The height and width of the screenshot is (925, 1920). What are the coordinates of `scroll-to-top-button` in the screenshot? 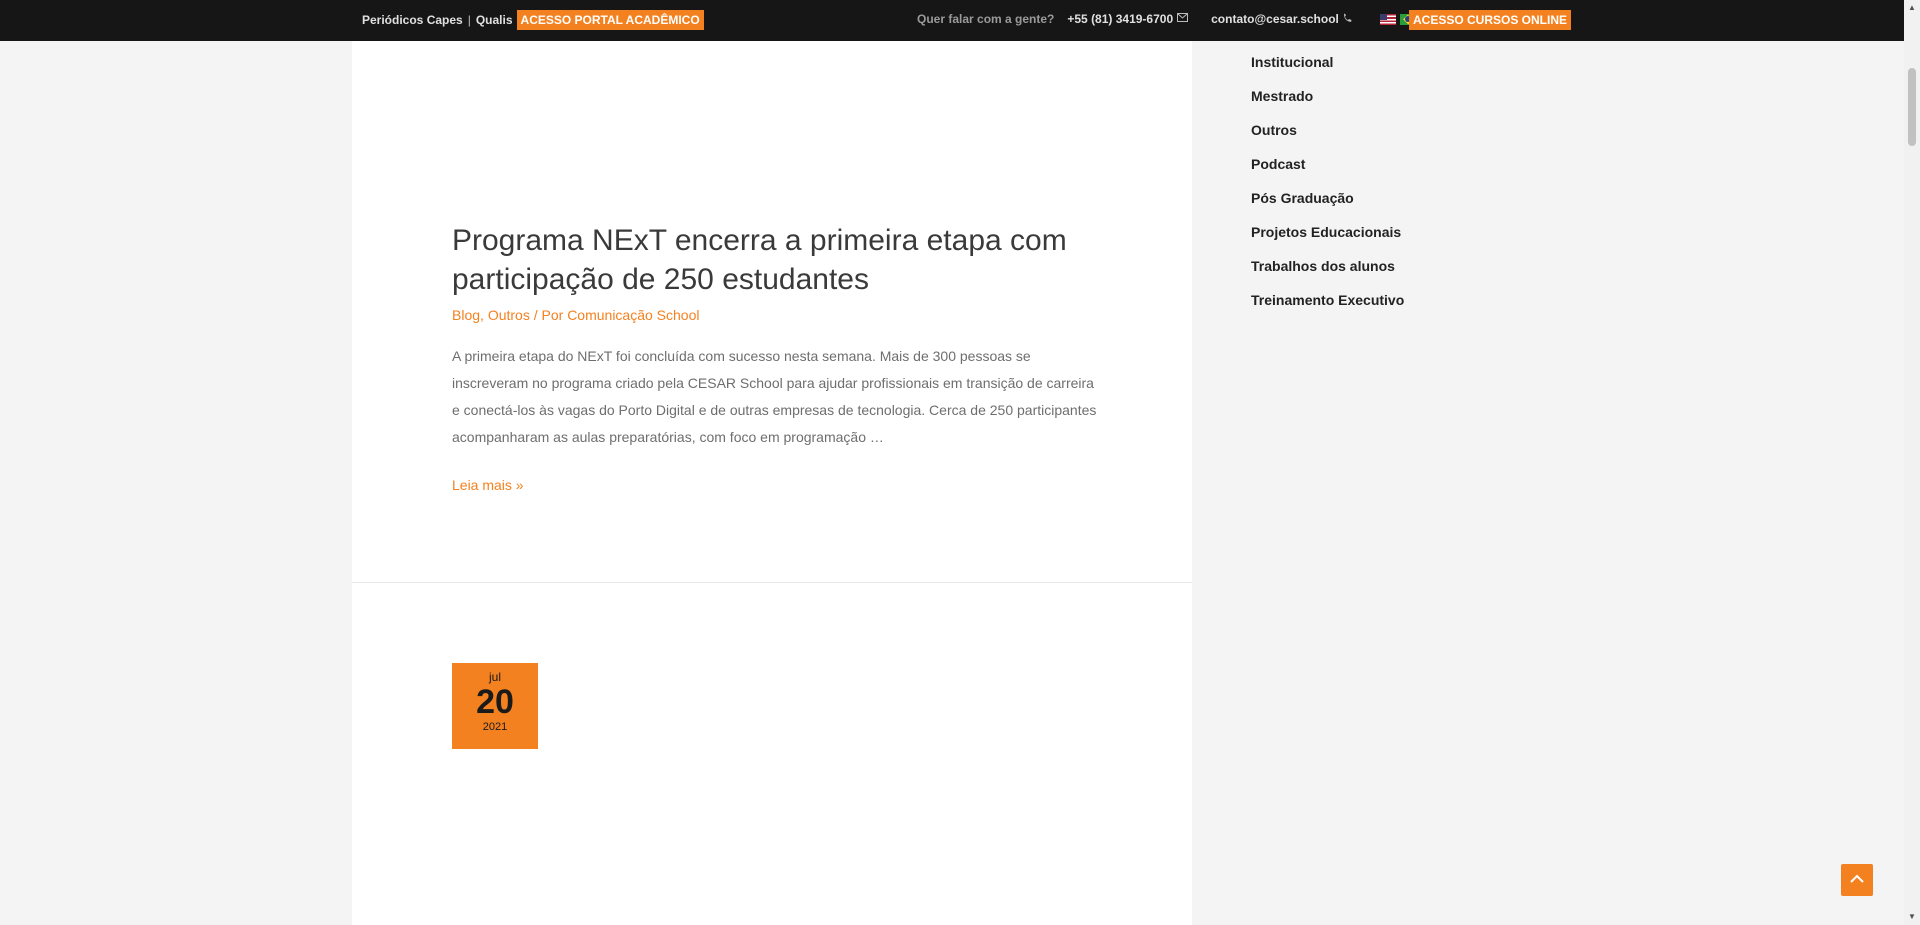 It's located at (1857, 880).